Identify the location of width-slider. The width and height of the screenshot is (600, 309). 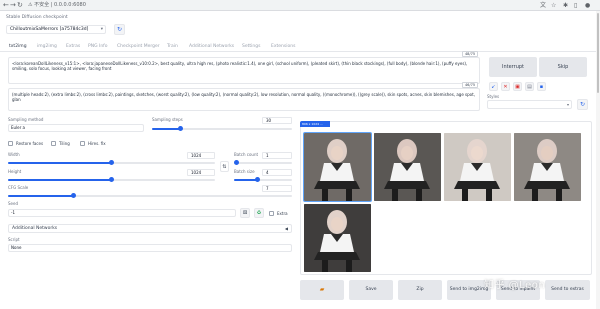
(111, 162).